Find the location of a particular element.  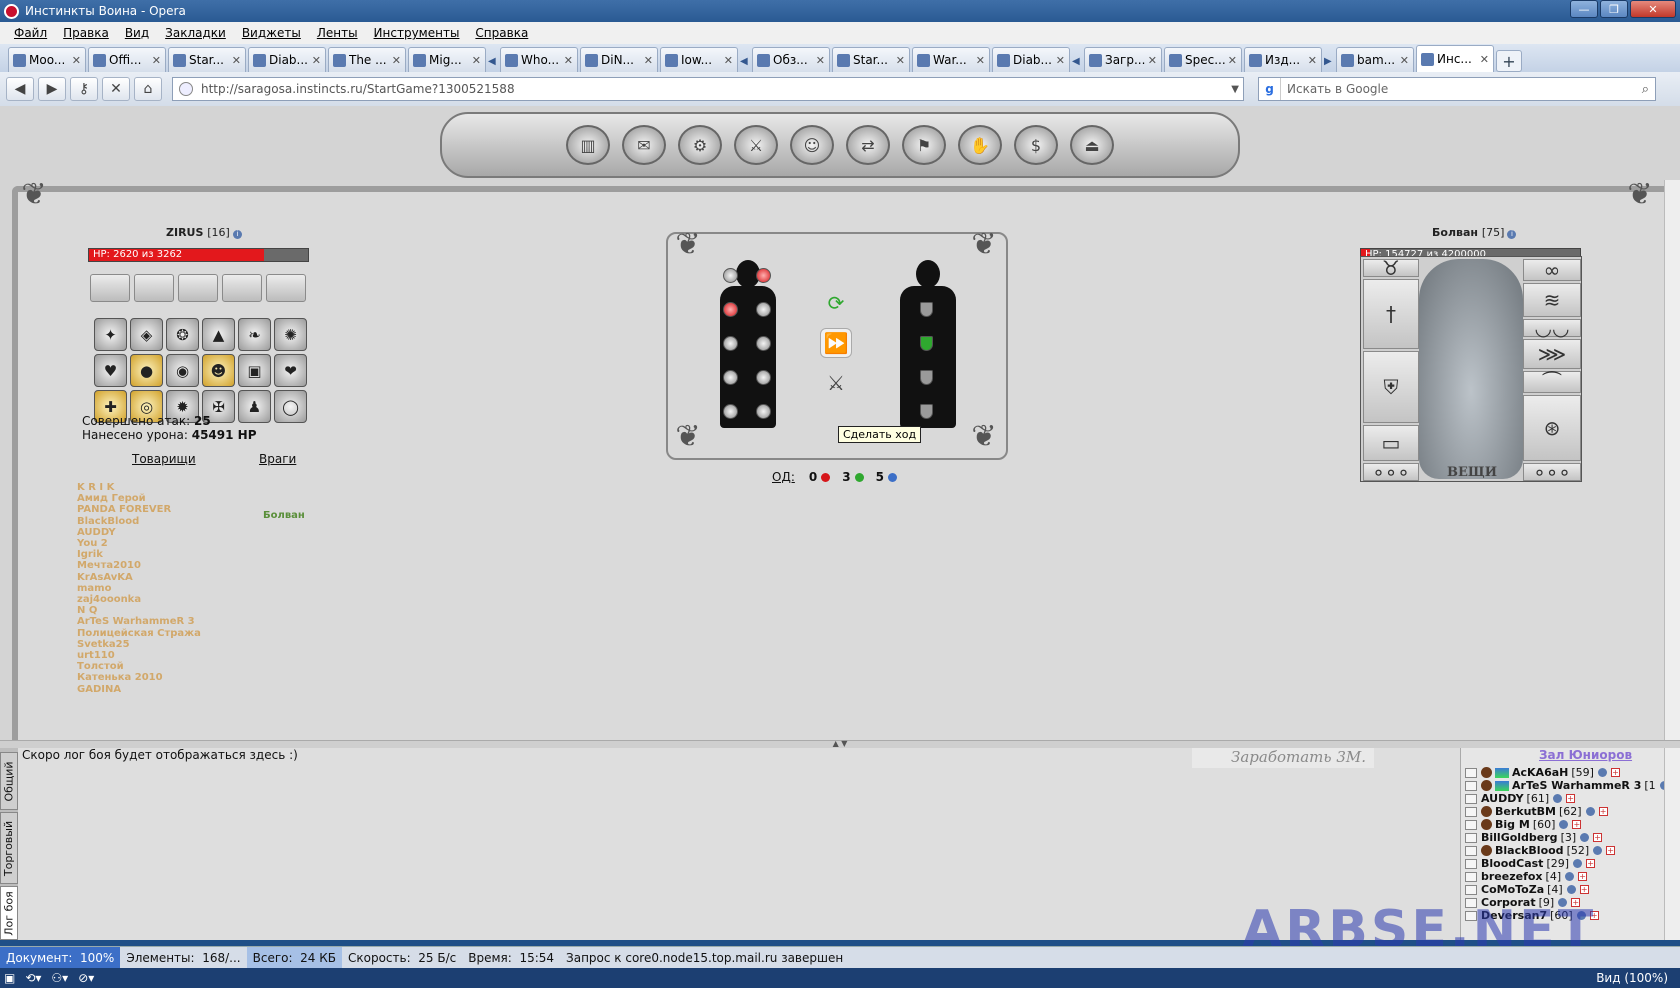

menu-arrows-icon: ⇄ is located at coordinates (868, 145).